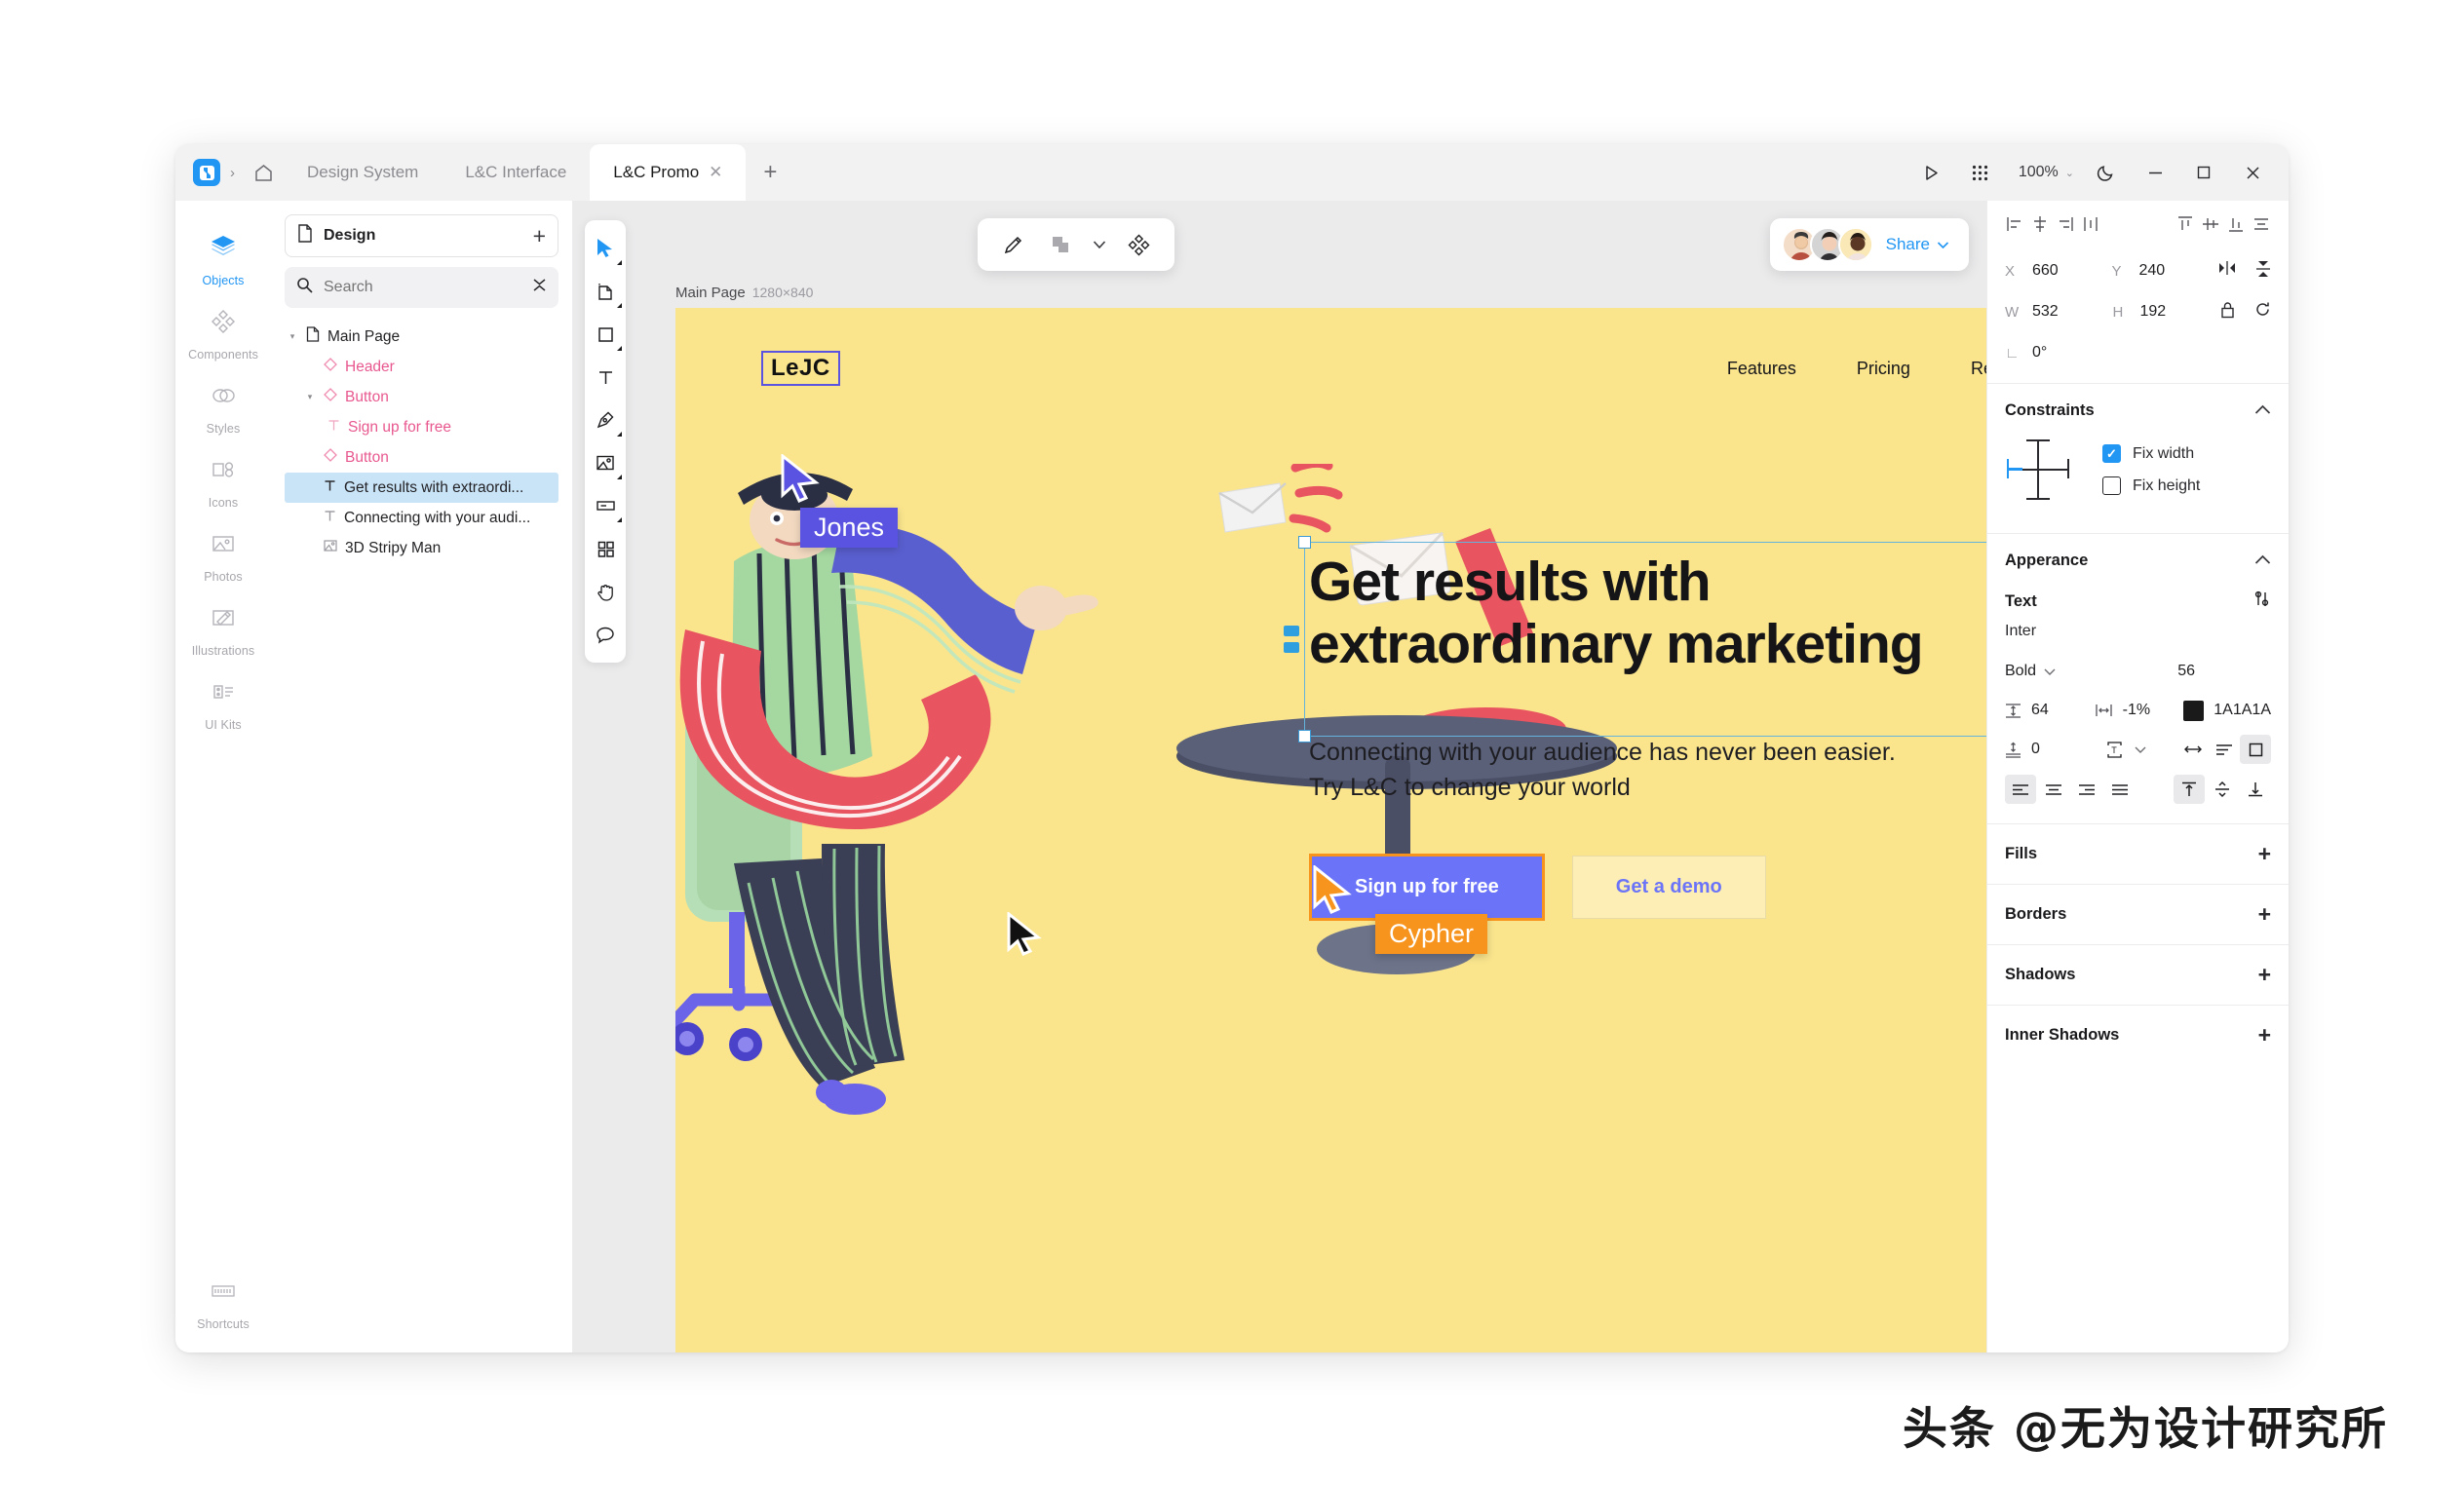 The image size is (2464, 1485). I want to click on frame-name: Main Page, so click(710, 293).